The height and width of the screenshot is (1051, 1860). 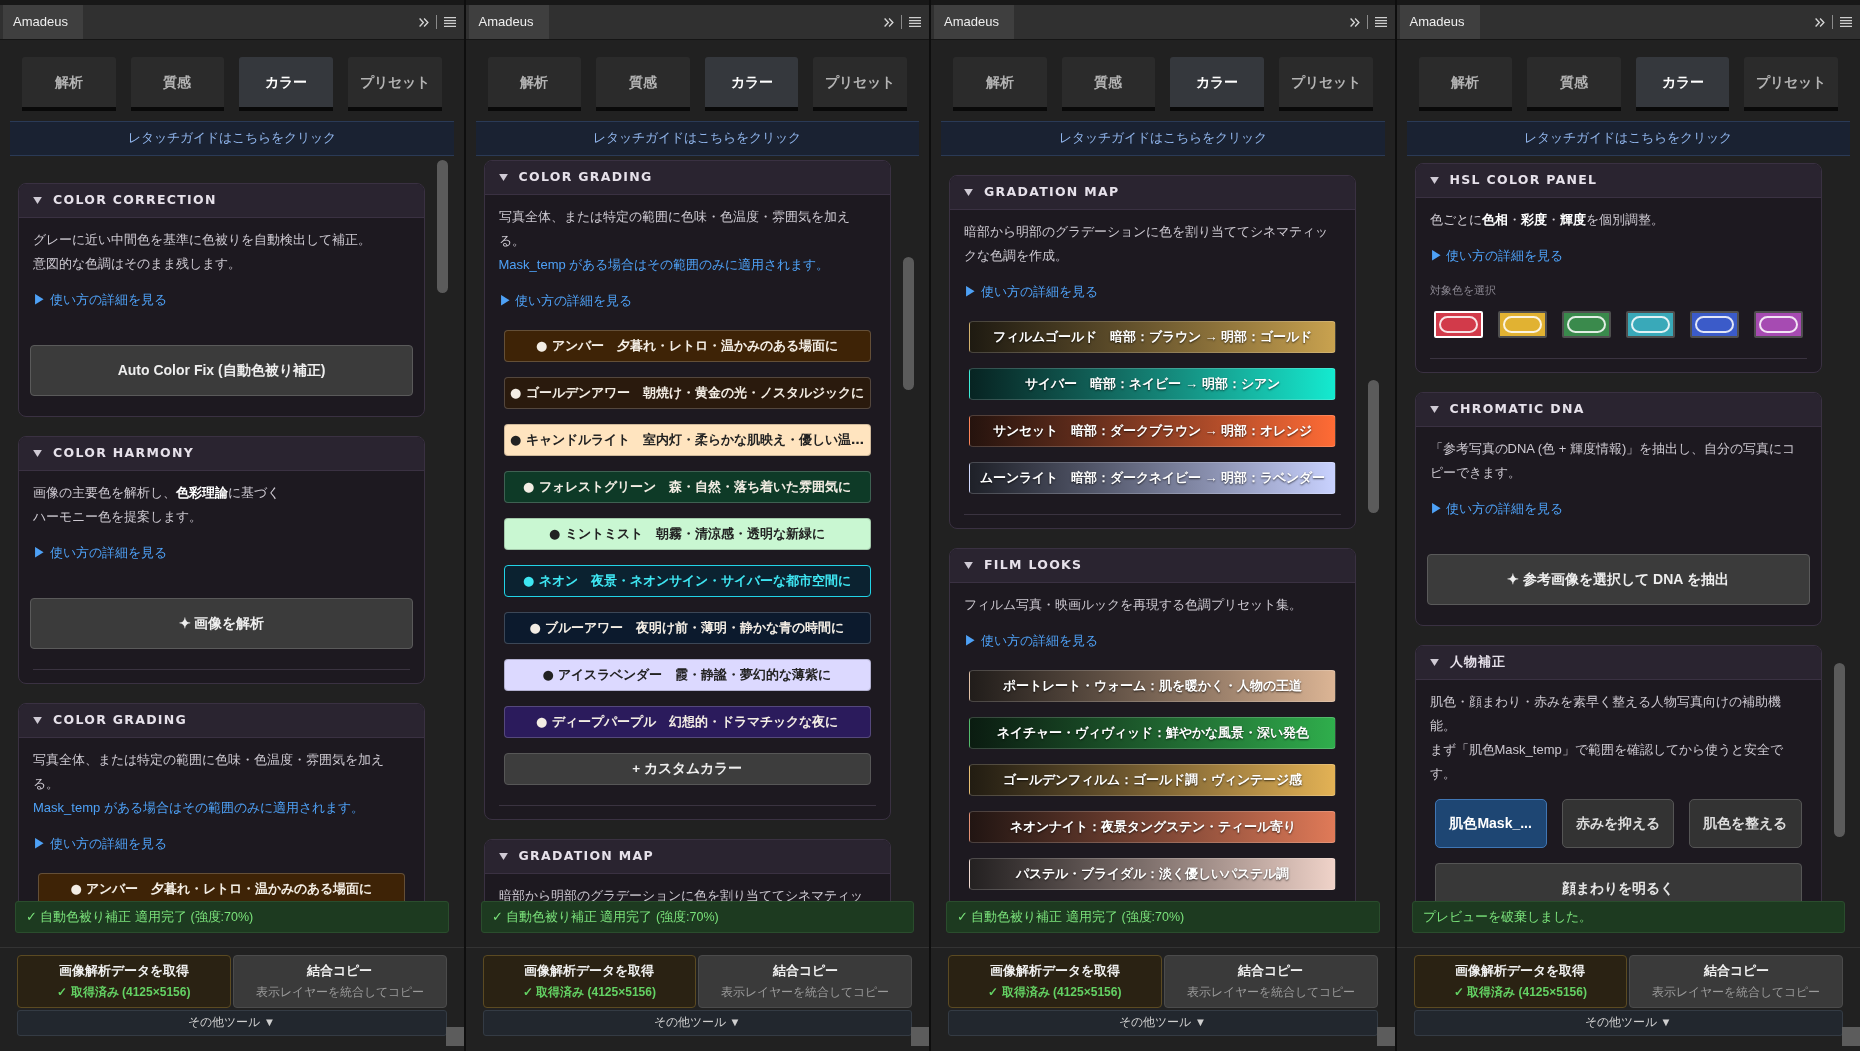 What do you see at coordinates (1618, 579) in the screenshot?
I see `action-button: ✦ 参考画像を選択して DNA を抽出` at bounding box center [1618, 579].